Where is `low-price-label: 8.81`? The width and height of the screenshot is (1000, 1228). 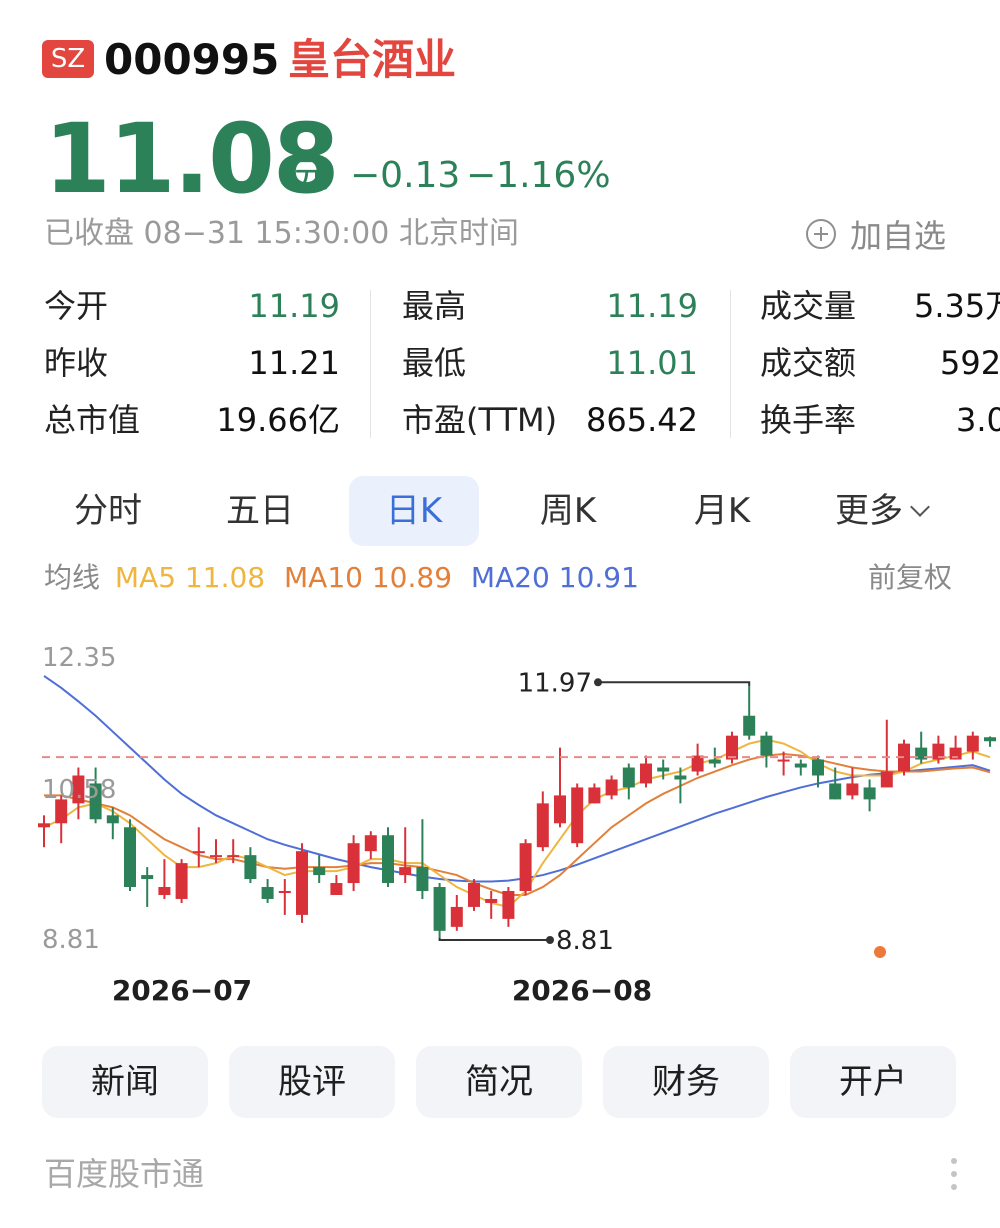
low-price-label: 8.81 is located at coordinates (585, 941).